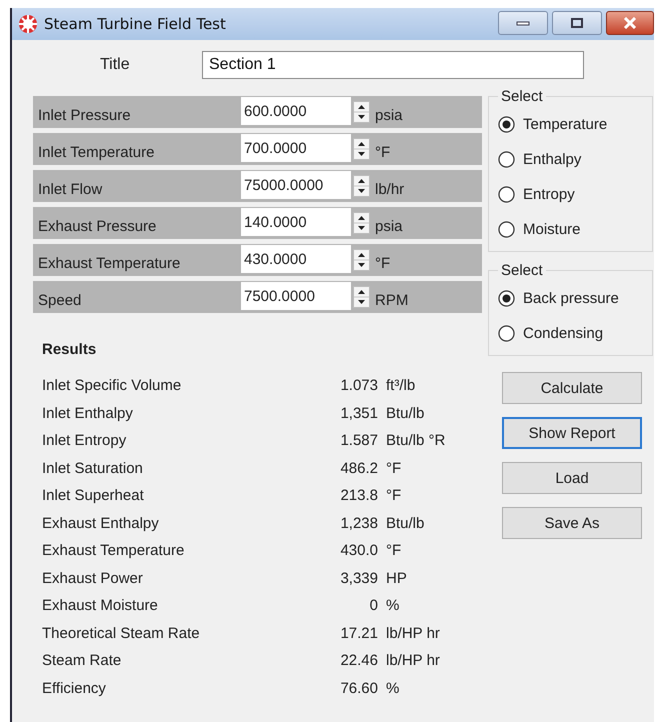 This screenshot has width=660, height=722. Describe the element at coordinates (28, 24) in the screenshot. I see `gear-icon` at that location.